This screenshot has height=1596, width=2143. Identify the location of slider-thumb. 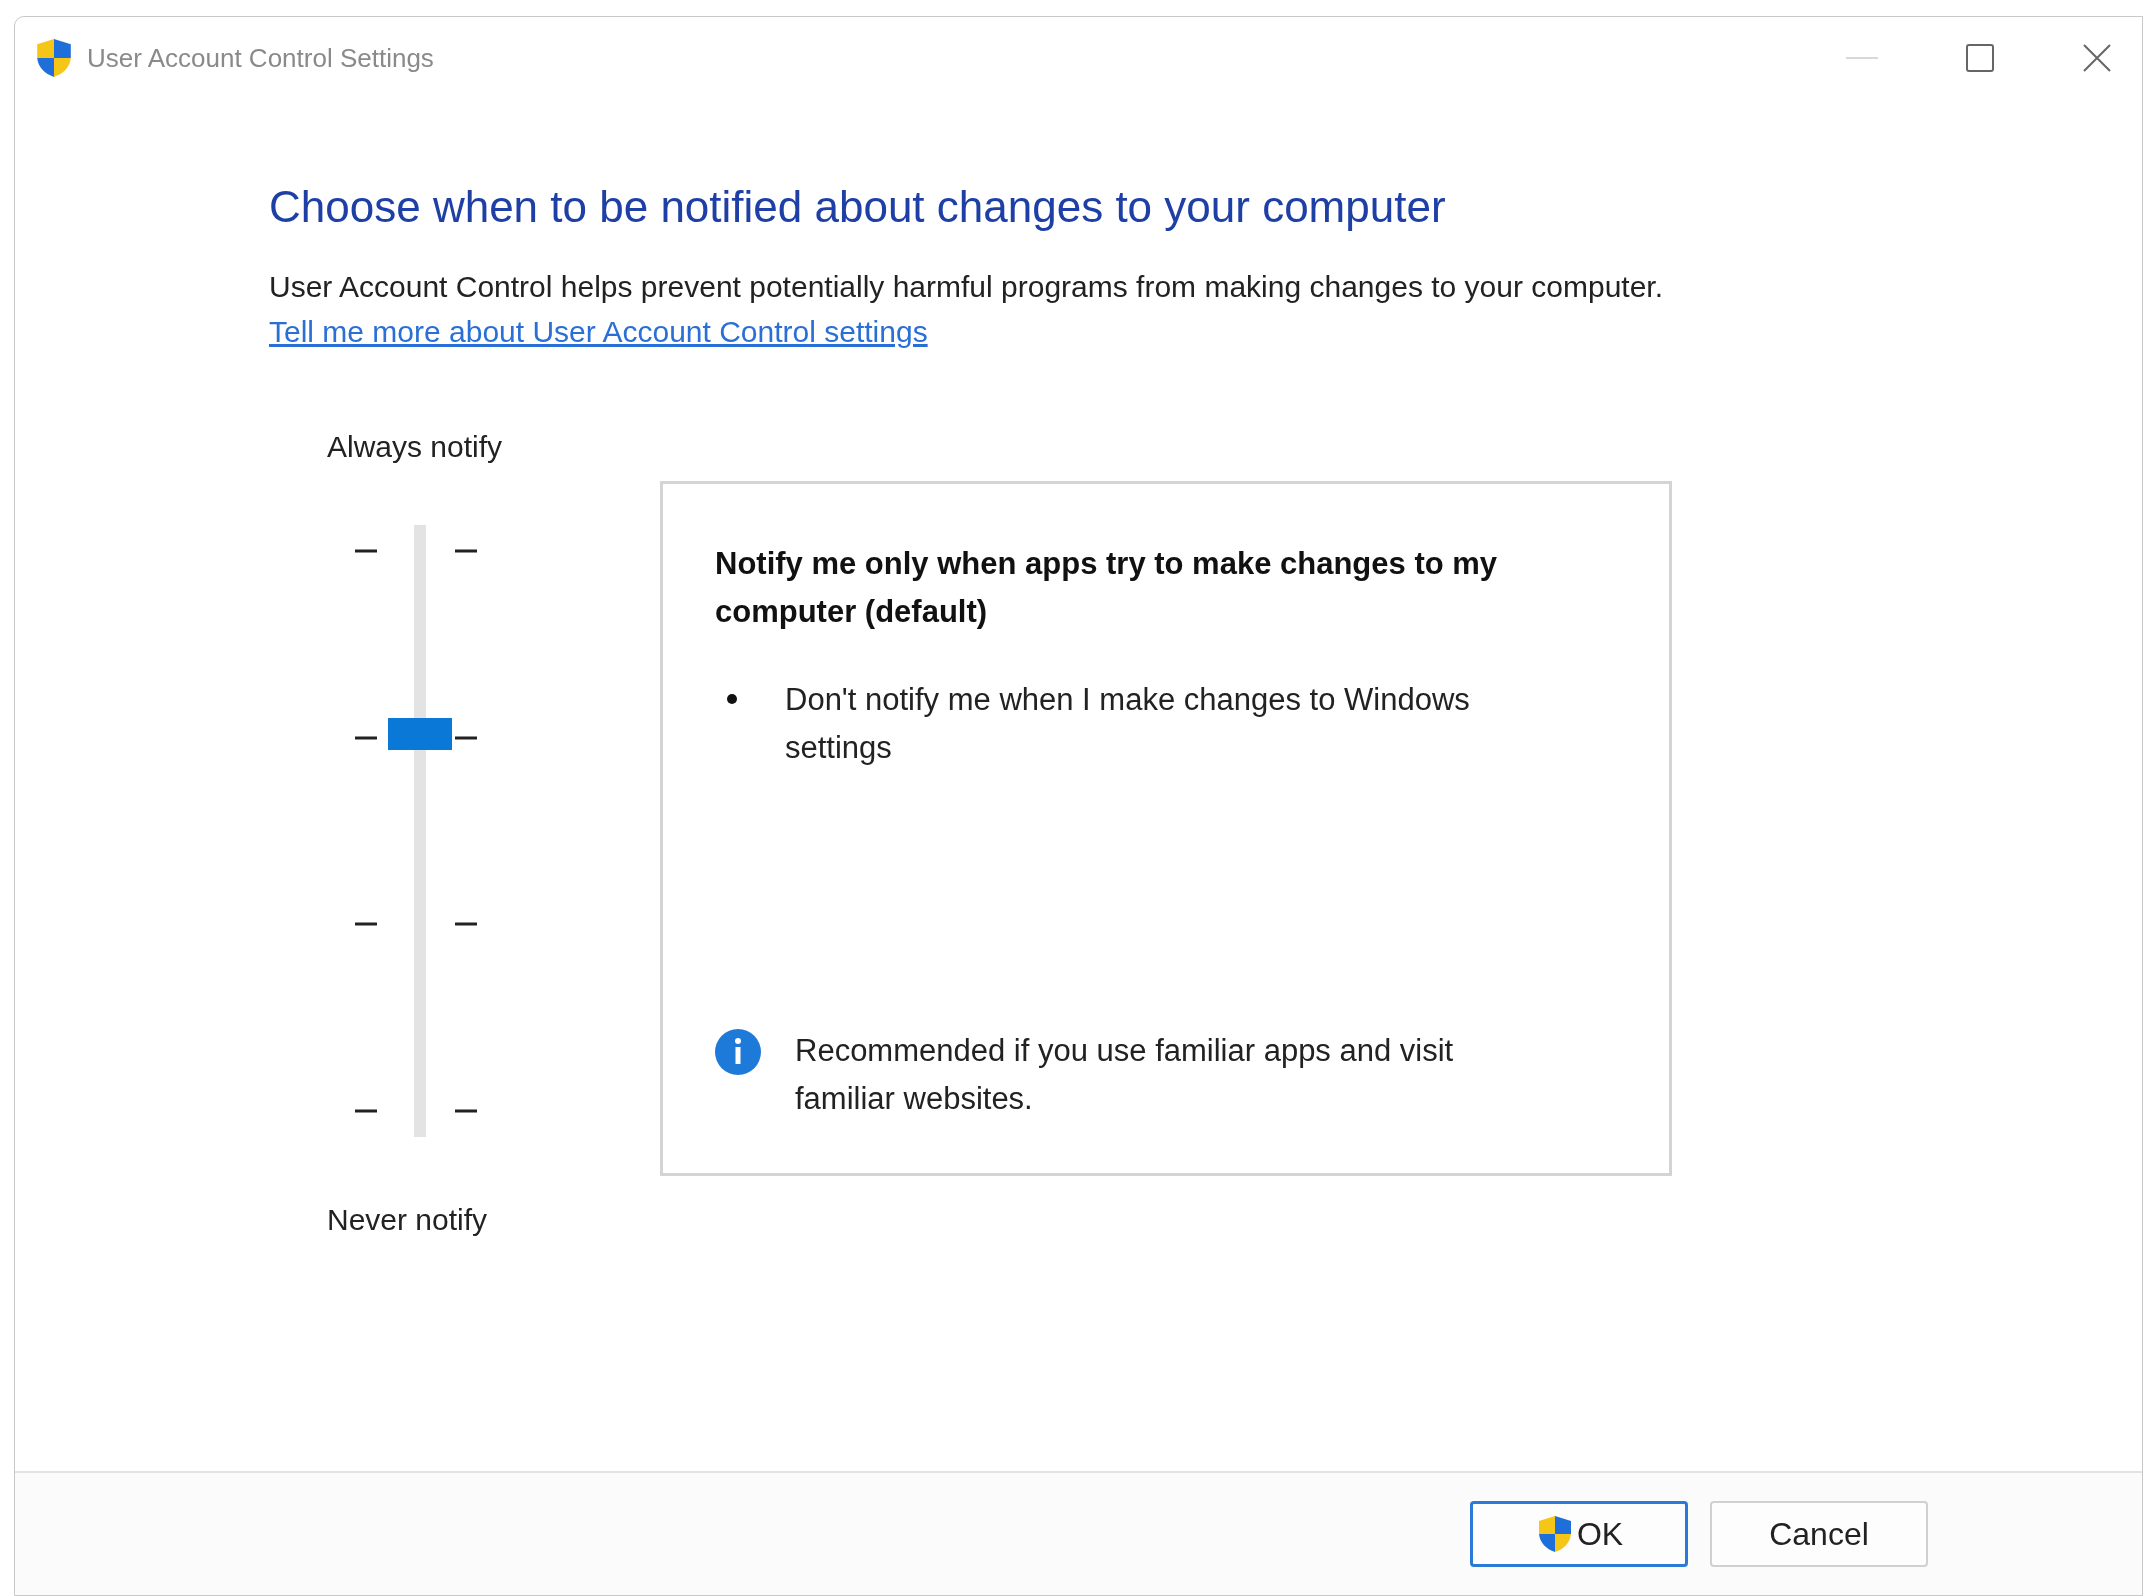
(420, 734).